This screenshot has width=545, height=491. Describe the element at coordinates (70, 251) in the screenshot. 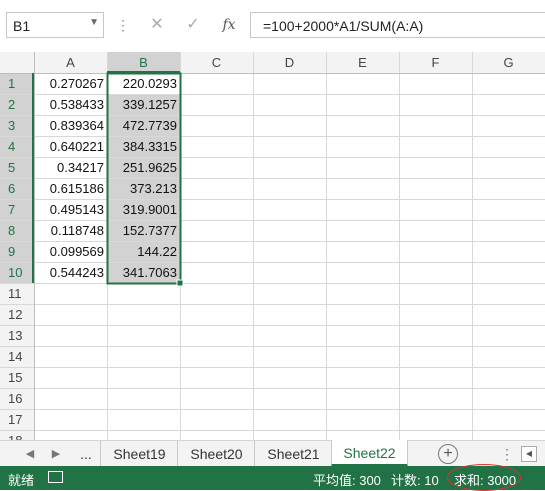

I see `cell-a9: 0.099569` at that location.